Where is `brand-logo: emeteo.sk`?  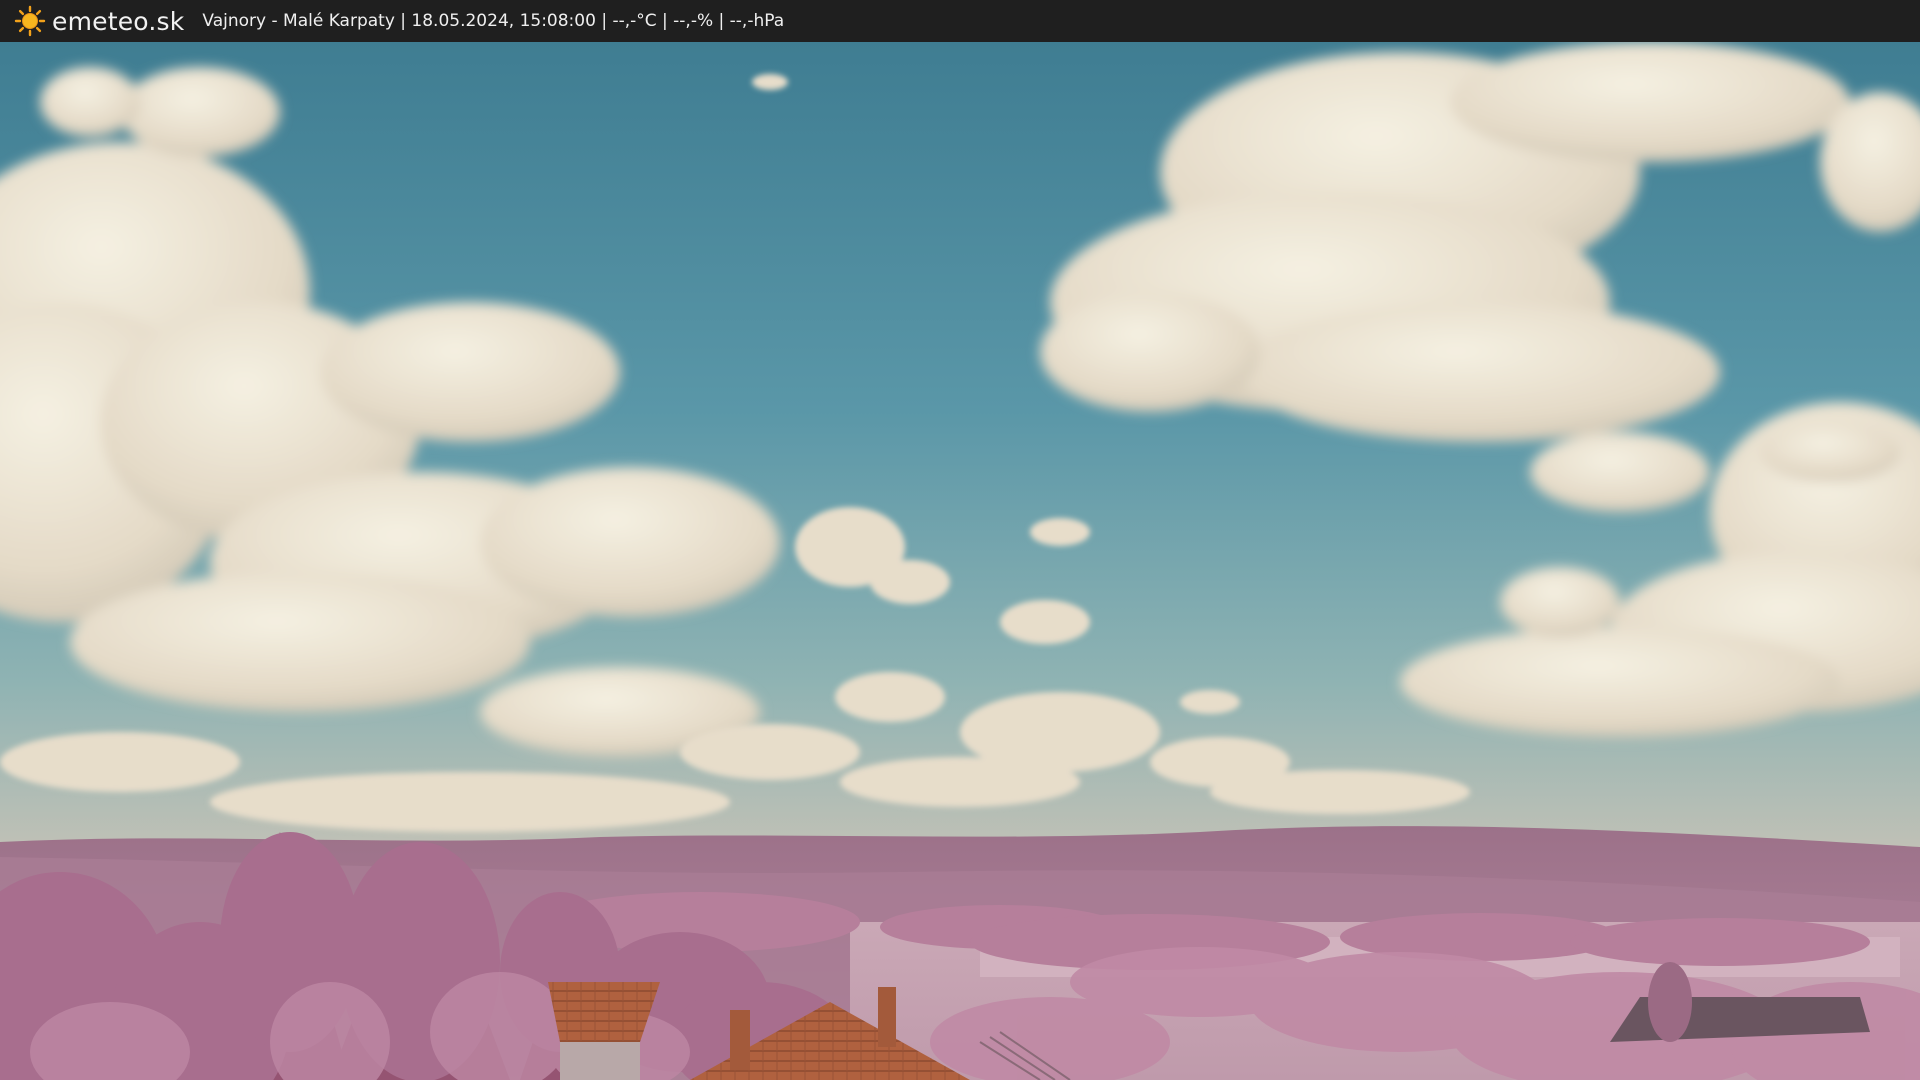 brand-logo: emeteo.sk is located at coordinates (99, 21).